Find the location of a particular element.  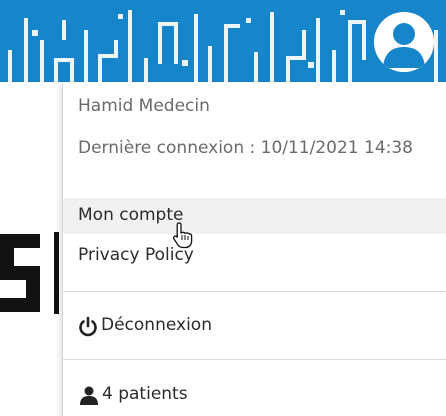

menu-item-my-account: Mon compte is located at coordinates (254, 216).